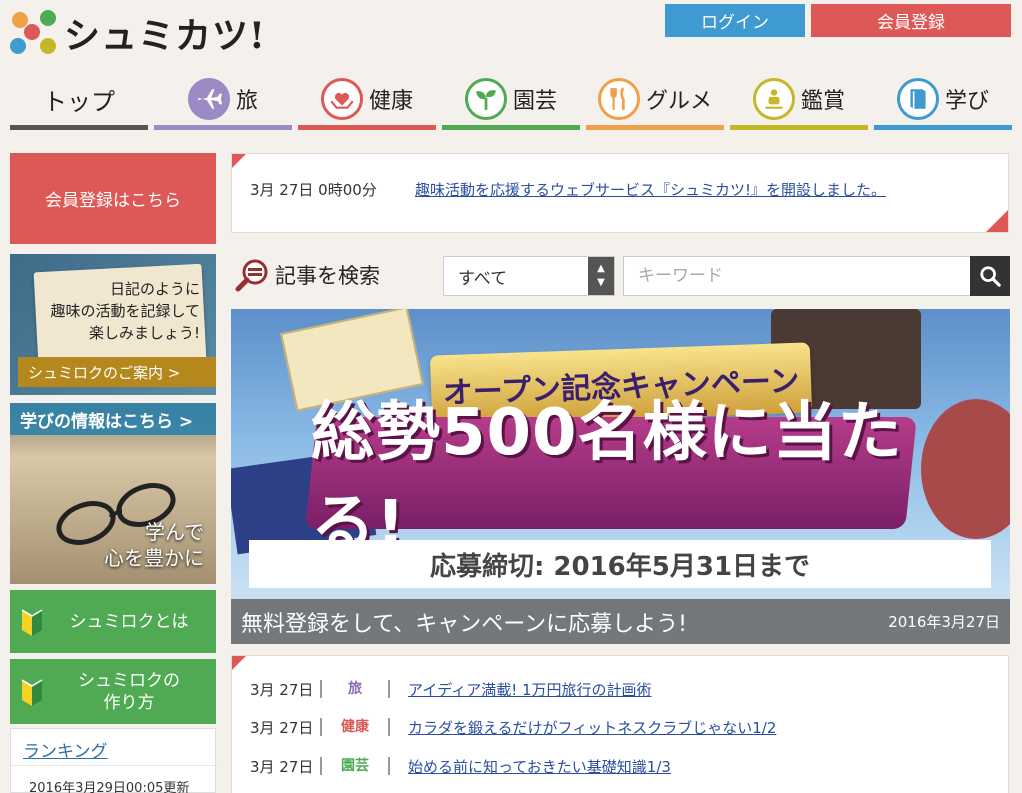 Image resolution: width=1022 pixels, height=793 pixels. Describe the element at coordinates (911, 20) in the screenshot. I see `register-button: 会員登録` at that location.